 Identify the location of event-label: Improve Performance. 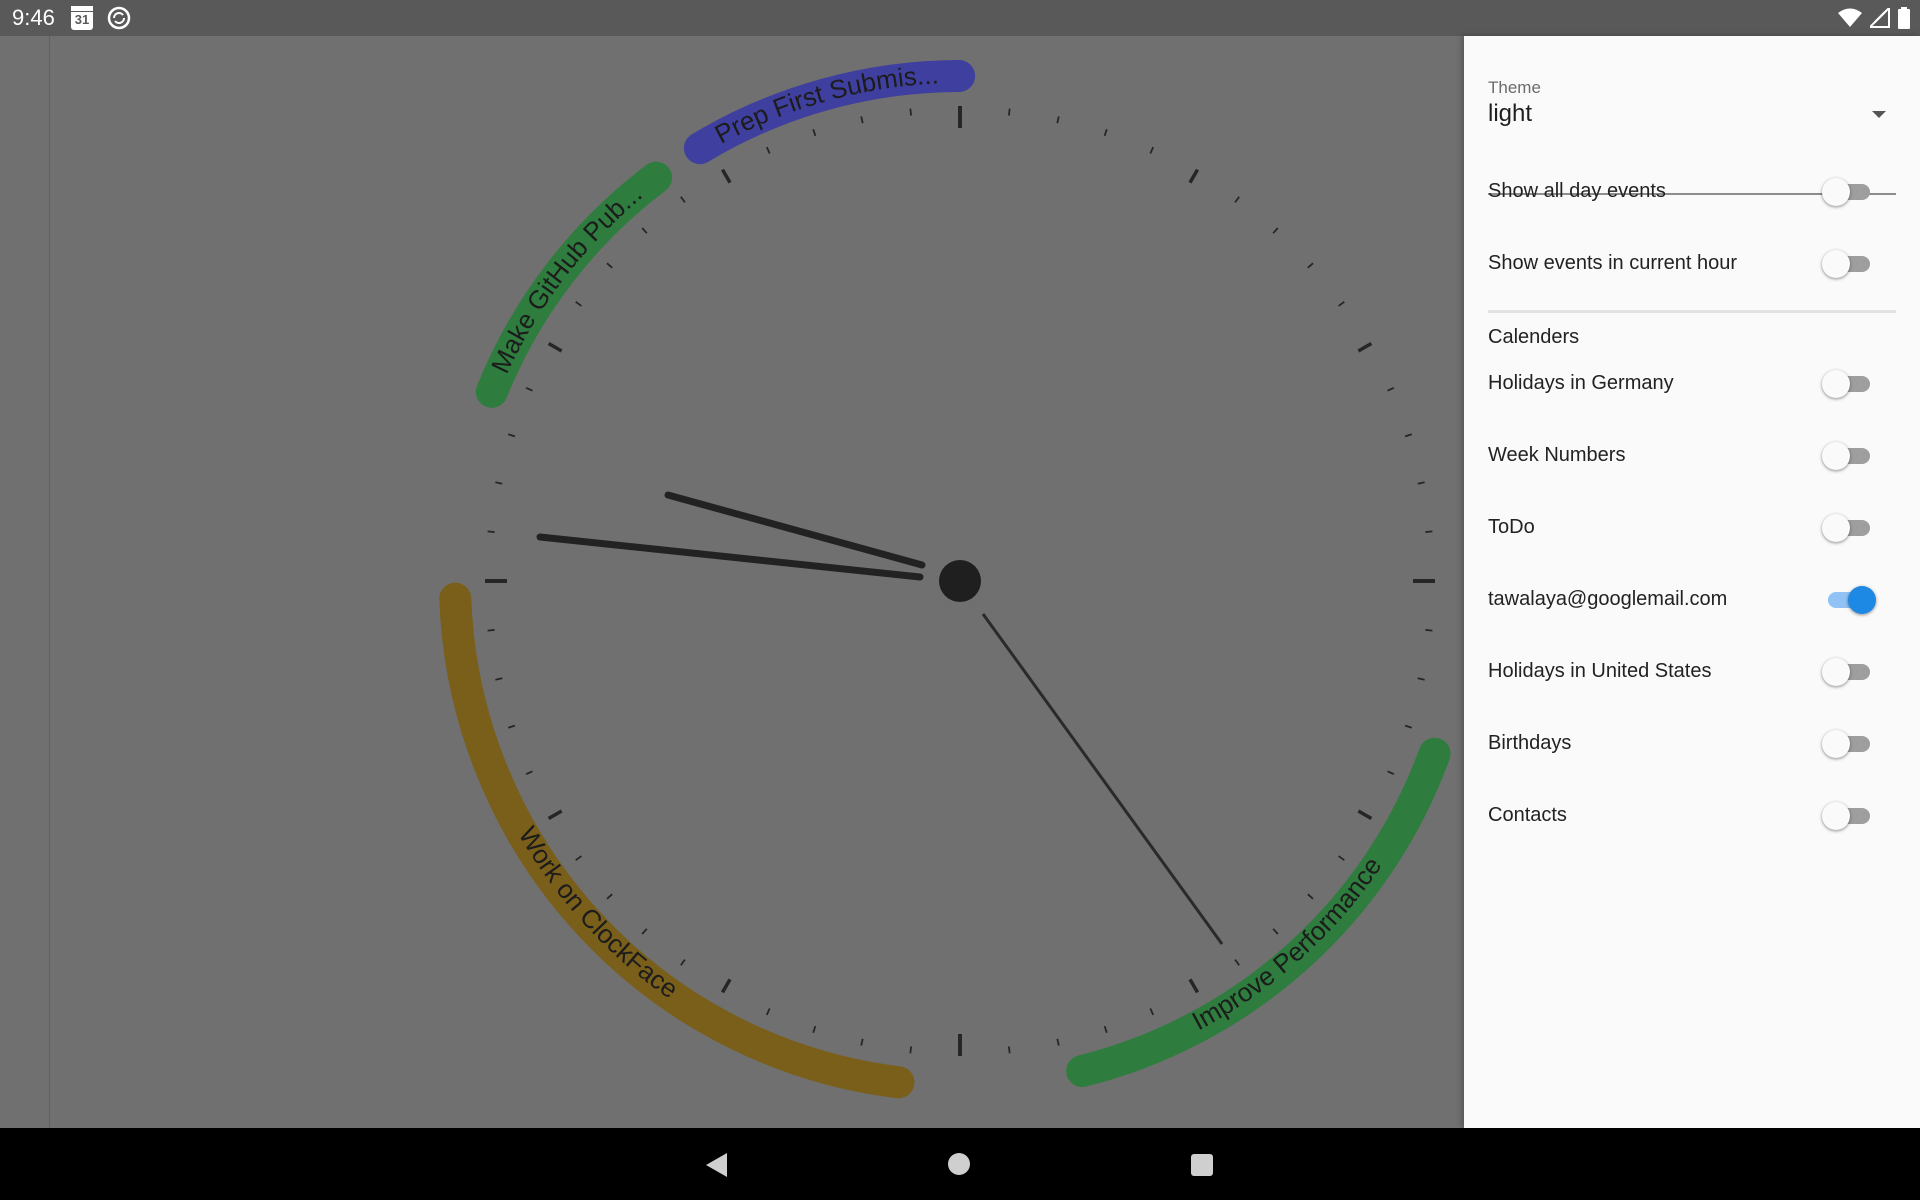
(1287, 943).